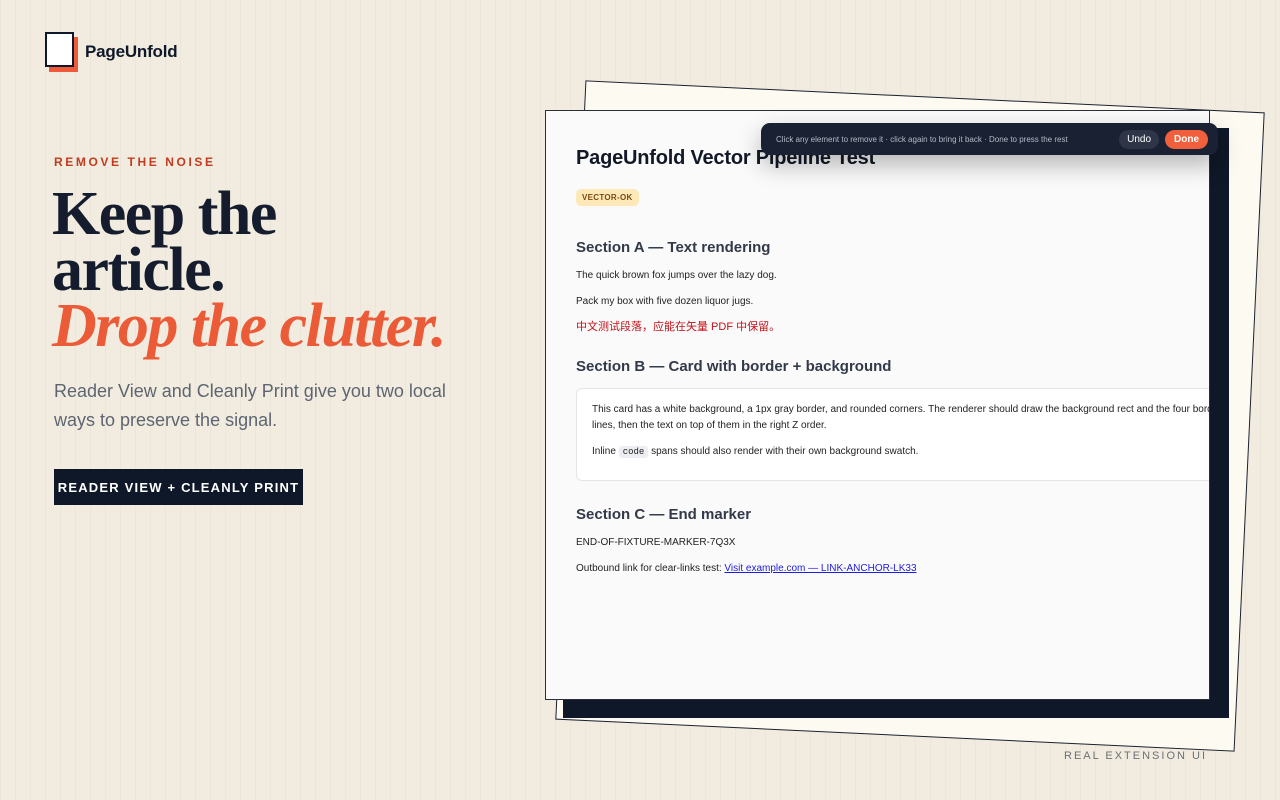  Describe the element at coordinates (604, 451) in the screenshot. I see `inline-prefix: Inline` at that location.